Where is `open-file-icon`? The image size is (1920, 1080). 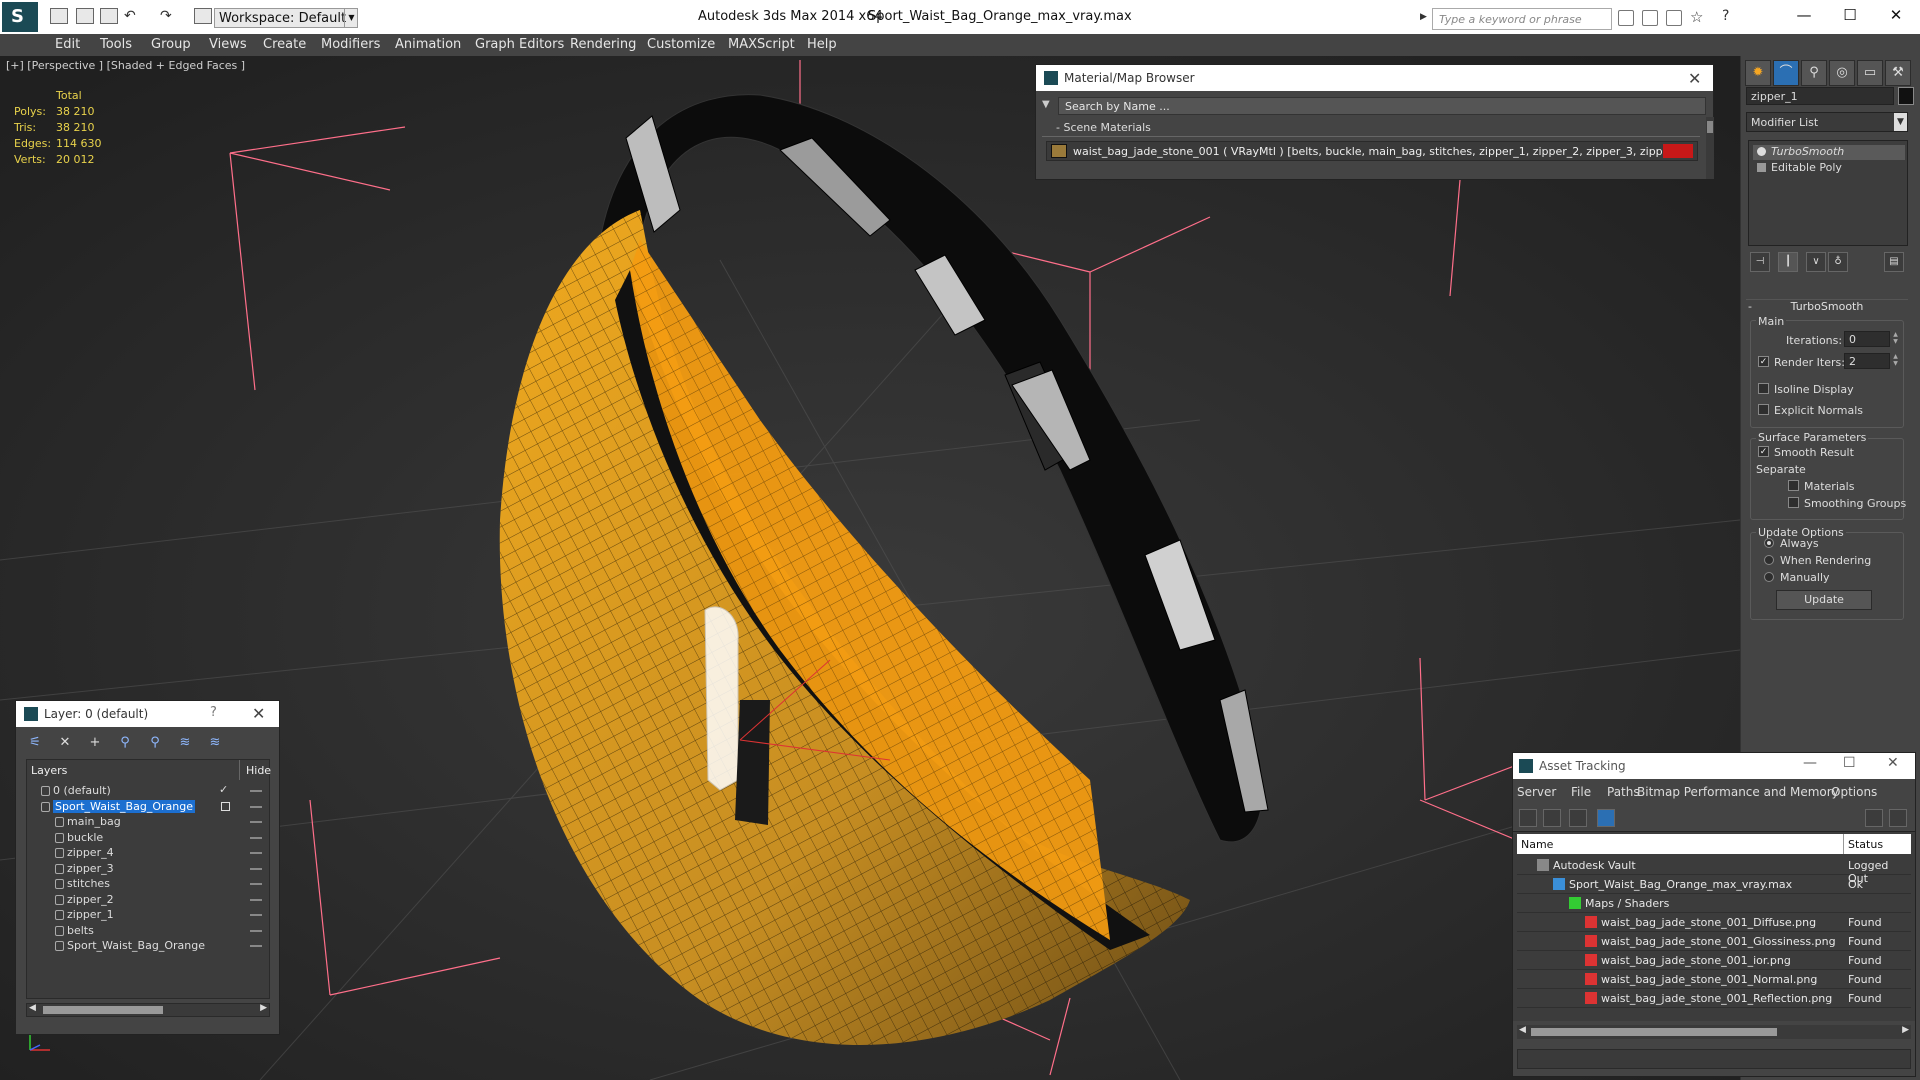 open-file-icon is located at coordinates (85, 16).